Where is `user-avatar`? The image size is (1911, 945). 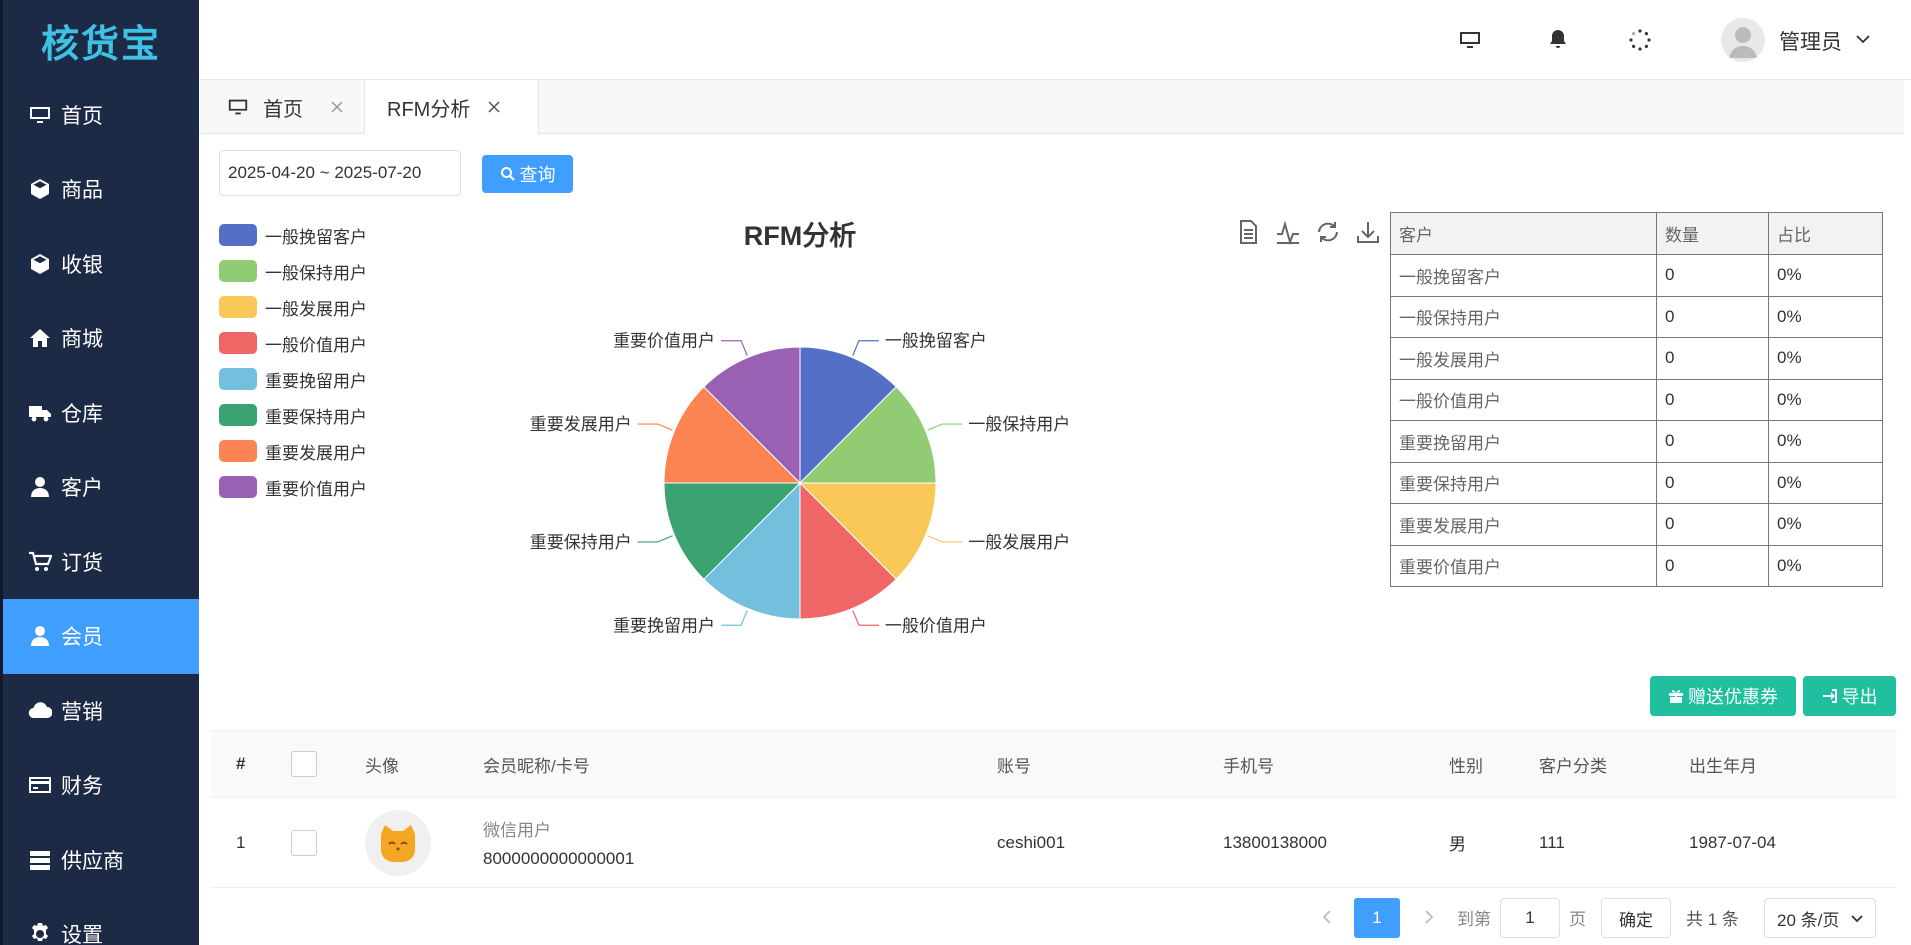
user-avatar is located at coordinates (1743, 40).